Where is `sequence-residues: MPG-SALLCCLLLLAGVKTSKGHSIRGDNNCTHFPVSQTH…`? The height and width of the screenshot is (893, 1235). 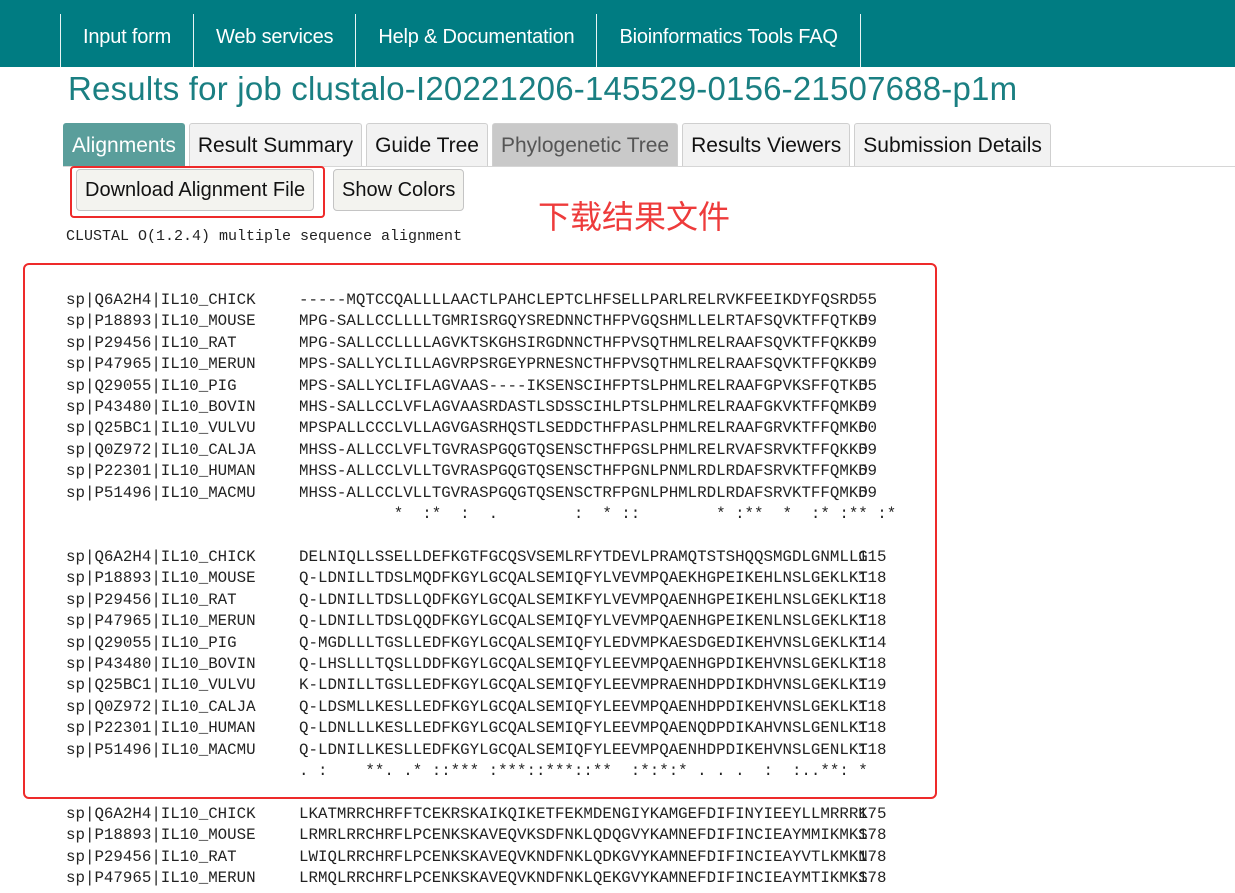
sequence-residues: MPG-SALLCCLLLLAGVKTSKGHSIRGDNNCTHFPVSQTH… is located at coordinates (583, 342).